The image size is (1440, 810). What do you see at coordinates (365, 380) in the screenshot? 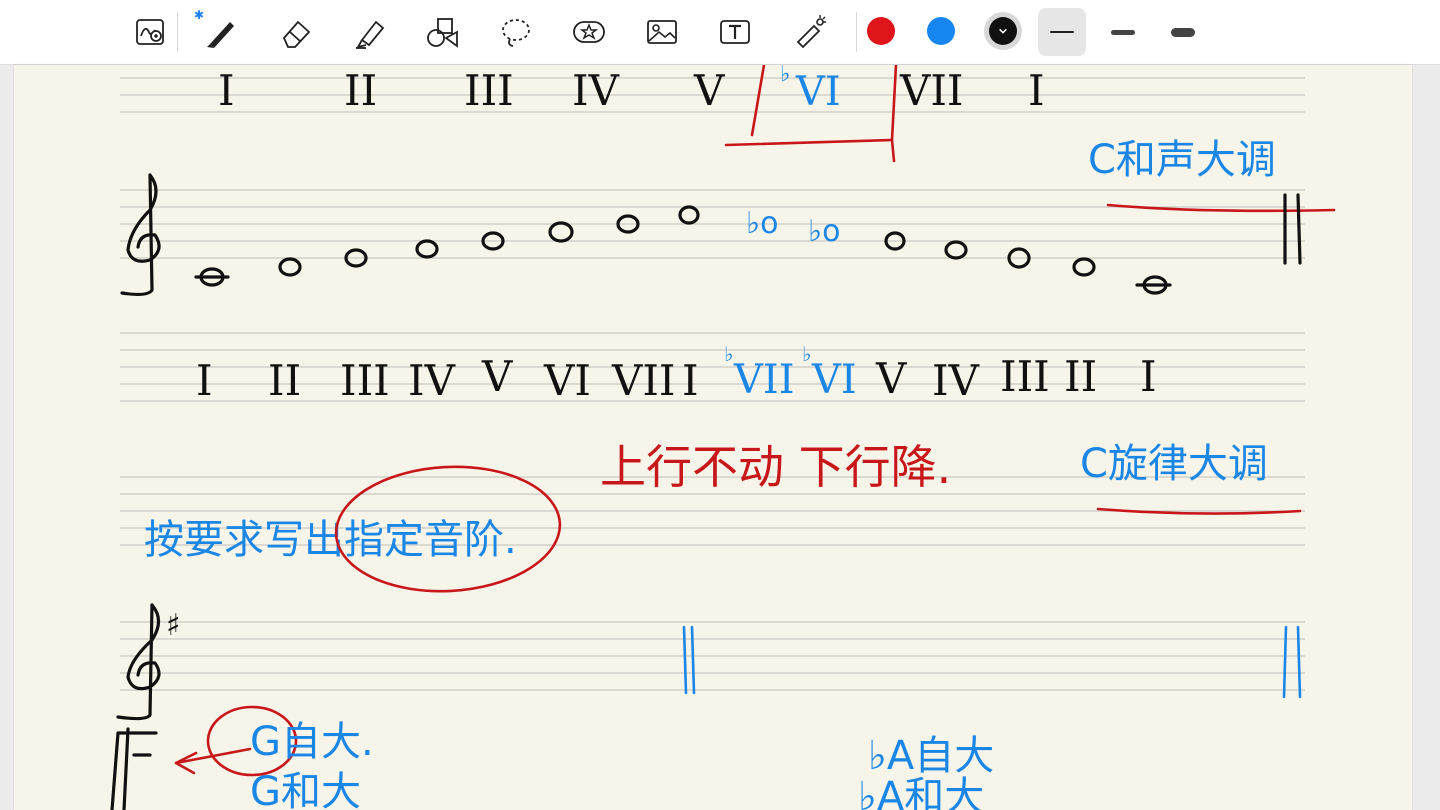
I see `numeral-r2-3: III` at bounding box center [365, 380].